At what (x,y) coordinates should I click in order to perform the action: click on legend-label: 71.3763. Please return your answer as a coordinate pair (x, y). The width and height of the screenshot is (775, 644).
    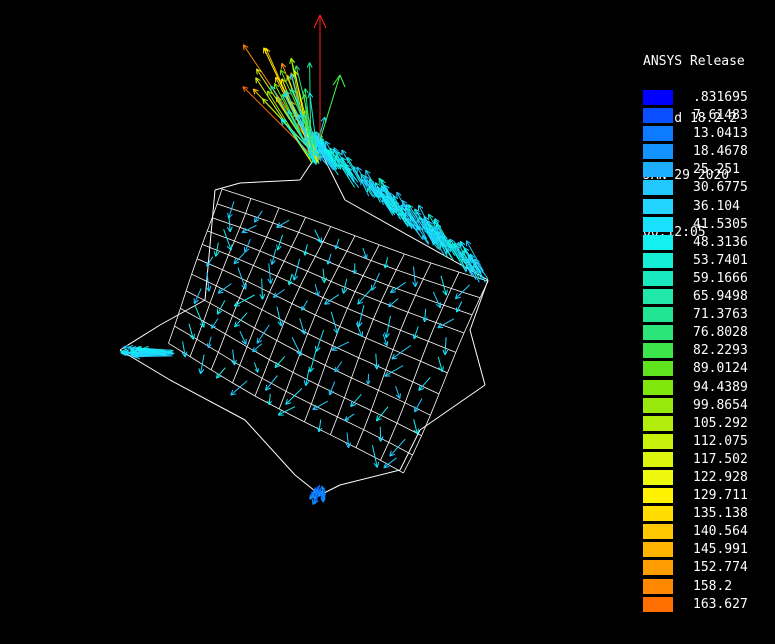
    Looking at the image, I should click on (720, 315).